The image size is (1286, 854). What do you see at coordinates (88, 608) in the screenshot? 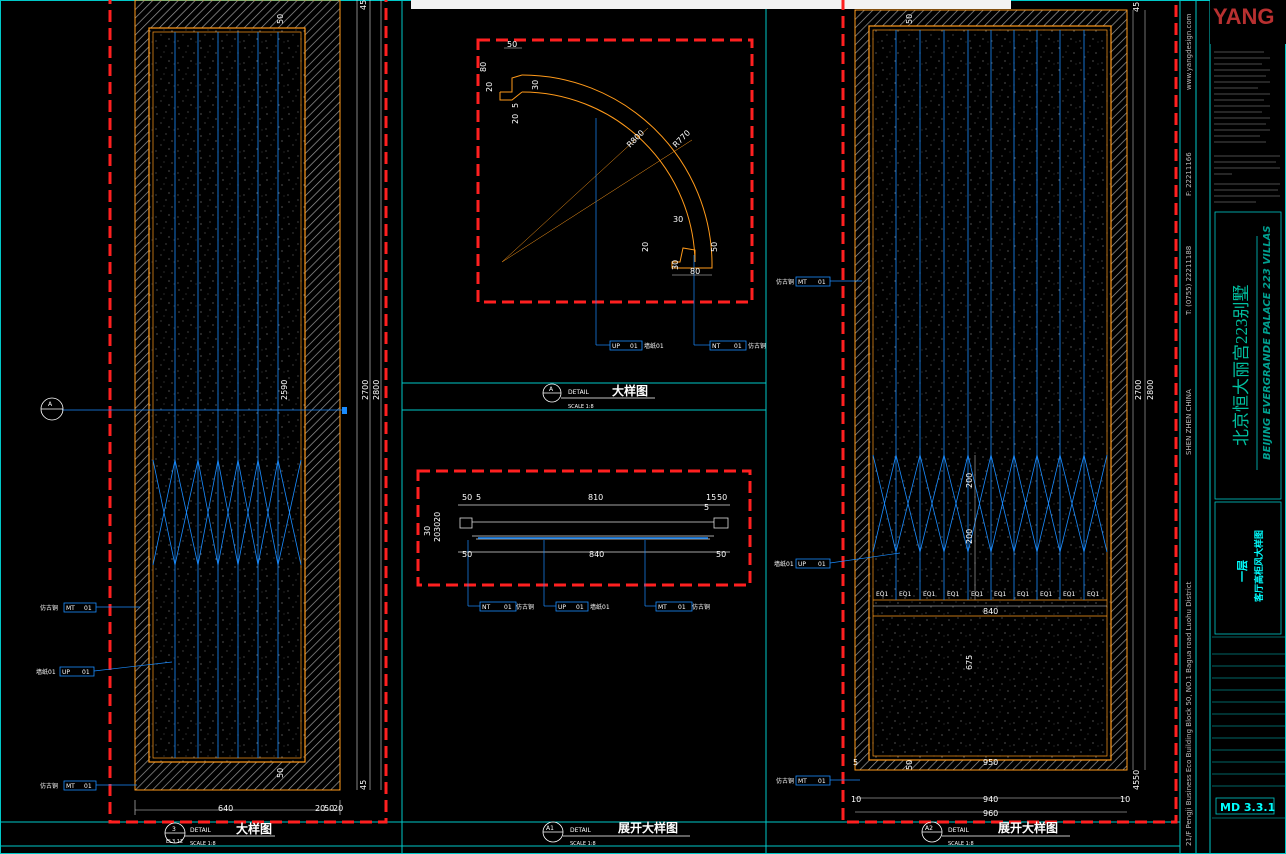
I see `left-callout-1-num: 01` at bounding box center [88, 608].